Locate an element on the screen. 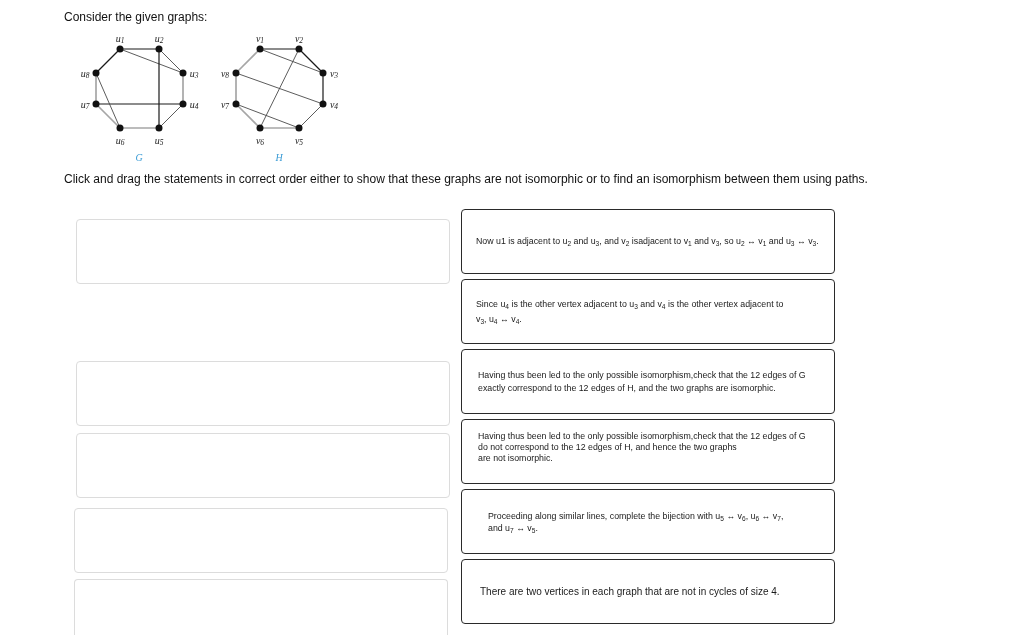  vertex-label: u$_{2}$ is located at coordinates (159, 38).